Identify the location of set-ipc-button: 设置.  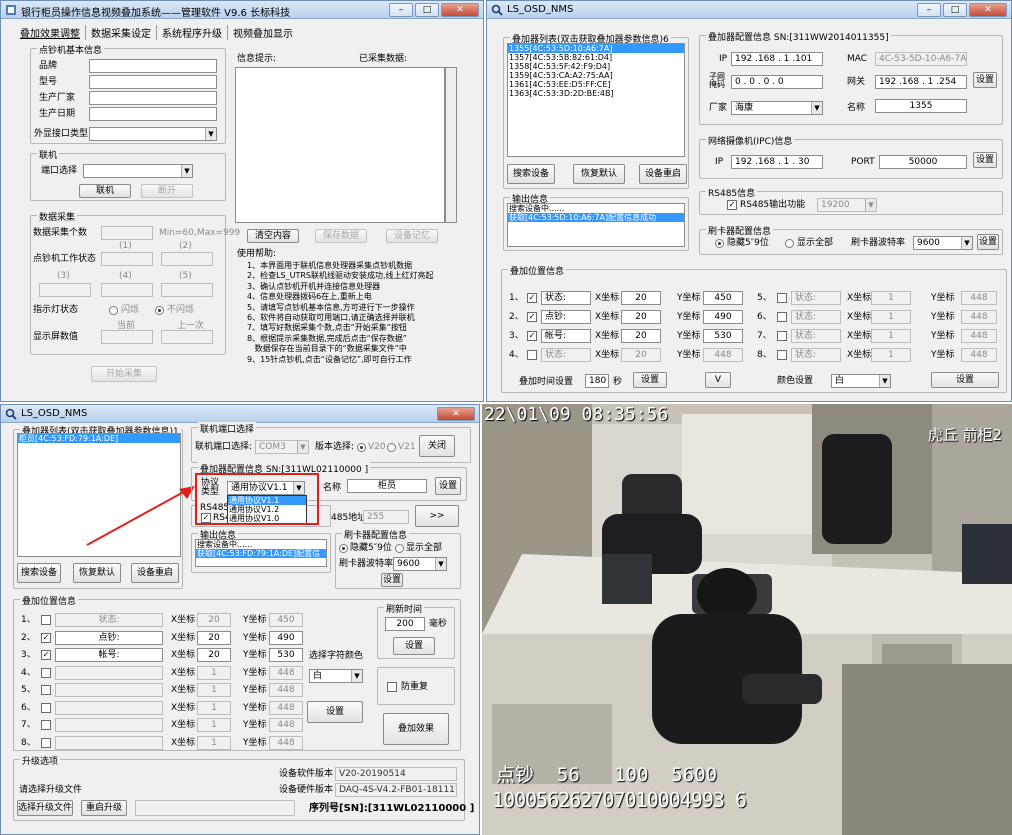
(985, 160).